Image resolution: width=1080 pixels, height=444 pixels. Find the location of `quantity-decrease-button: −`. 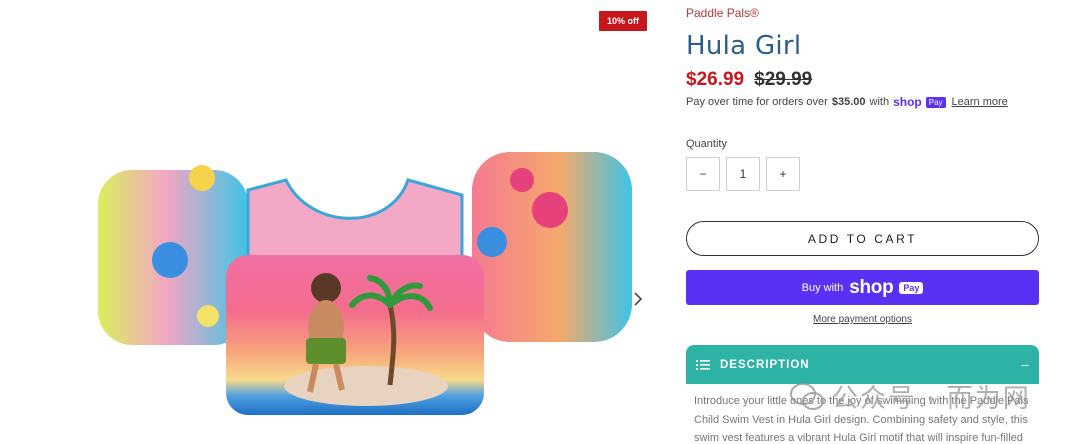

quantity-decrease-button: − is located at coordinates (703, 174).